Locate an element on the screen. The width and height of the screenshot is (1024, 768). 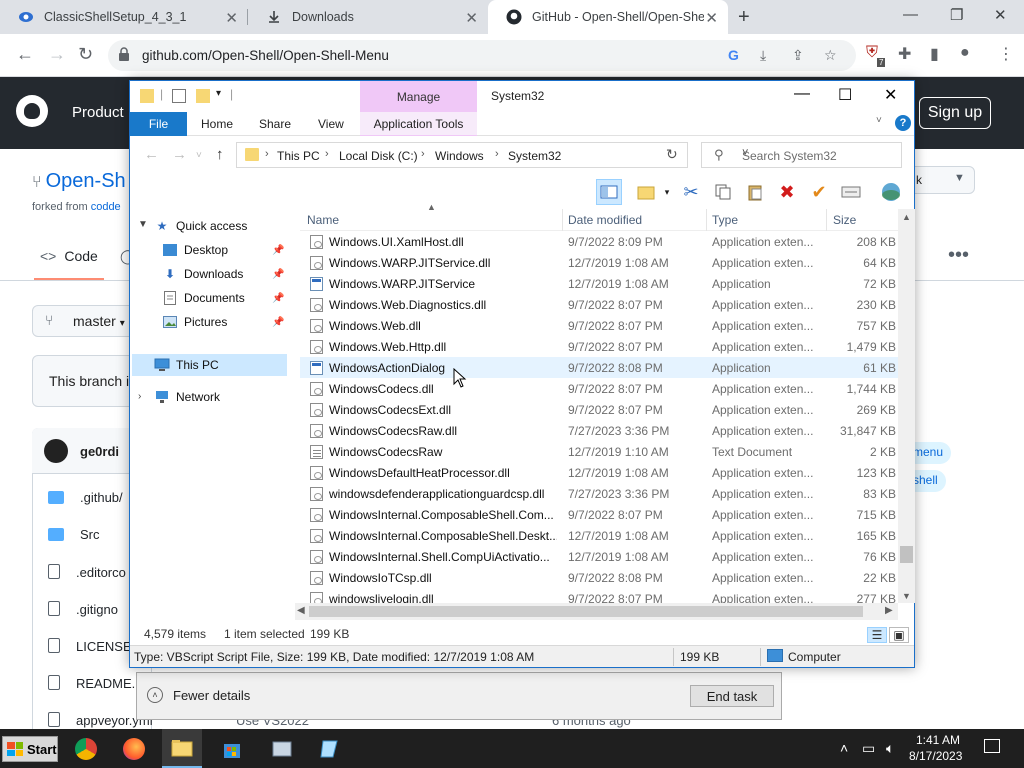
copy-icon is located at coordinates (723, 192).